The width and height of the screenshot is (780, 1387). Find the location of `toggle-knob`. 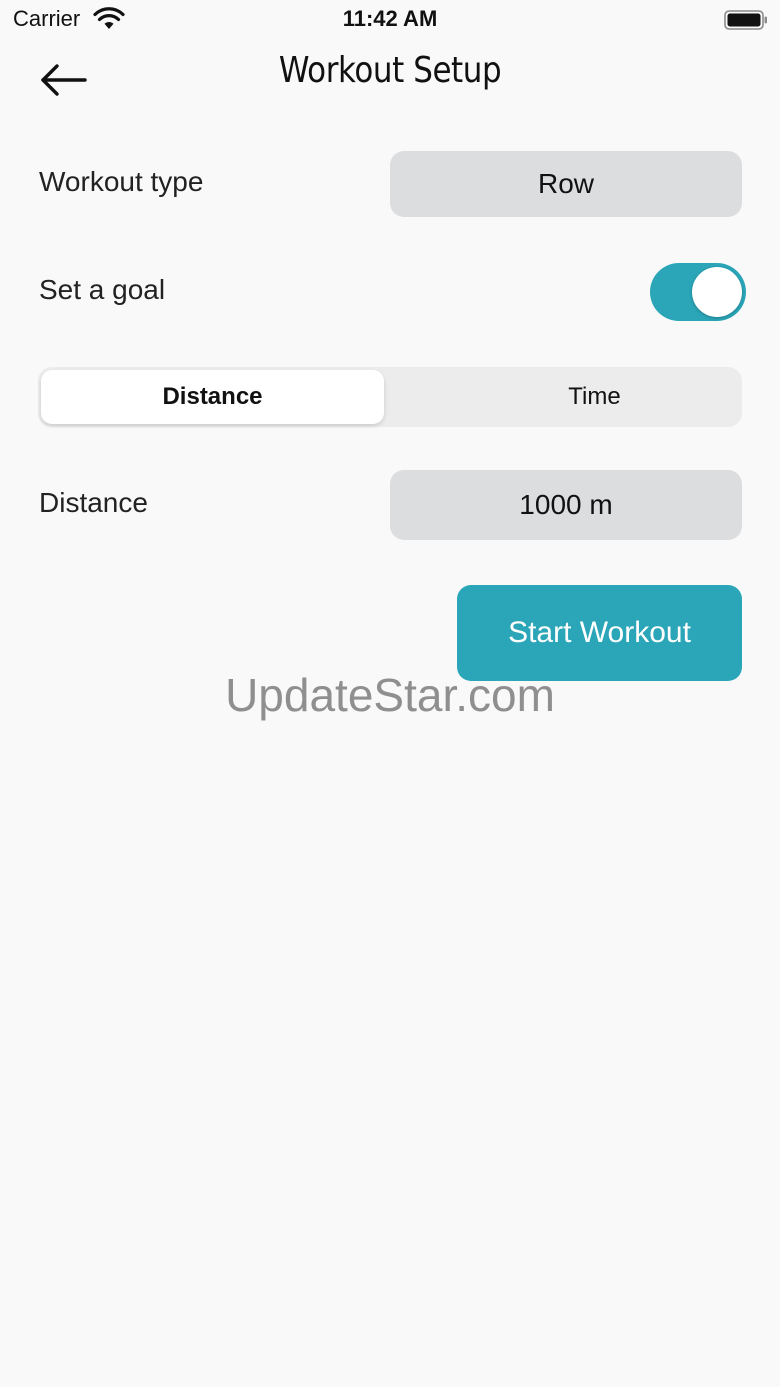

toggle-knob is located at coordinates (717, 292).